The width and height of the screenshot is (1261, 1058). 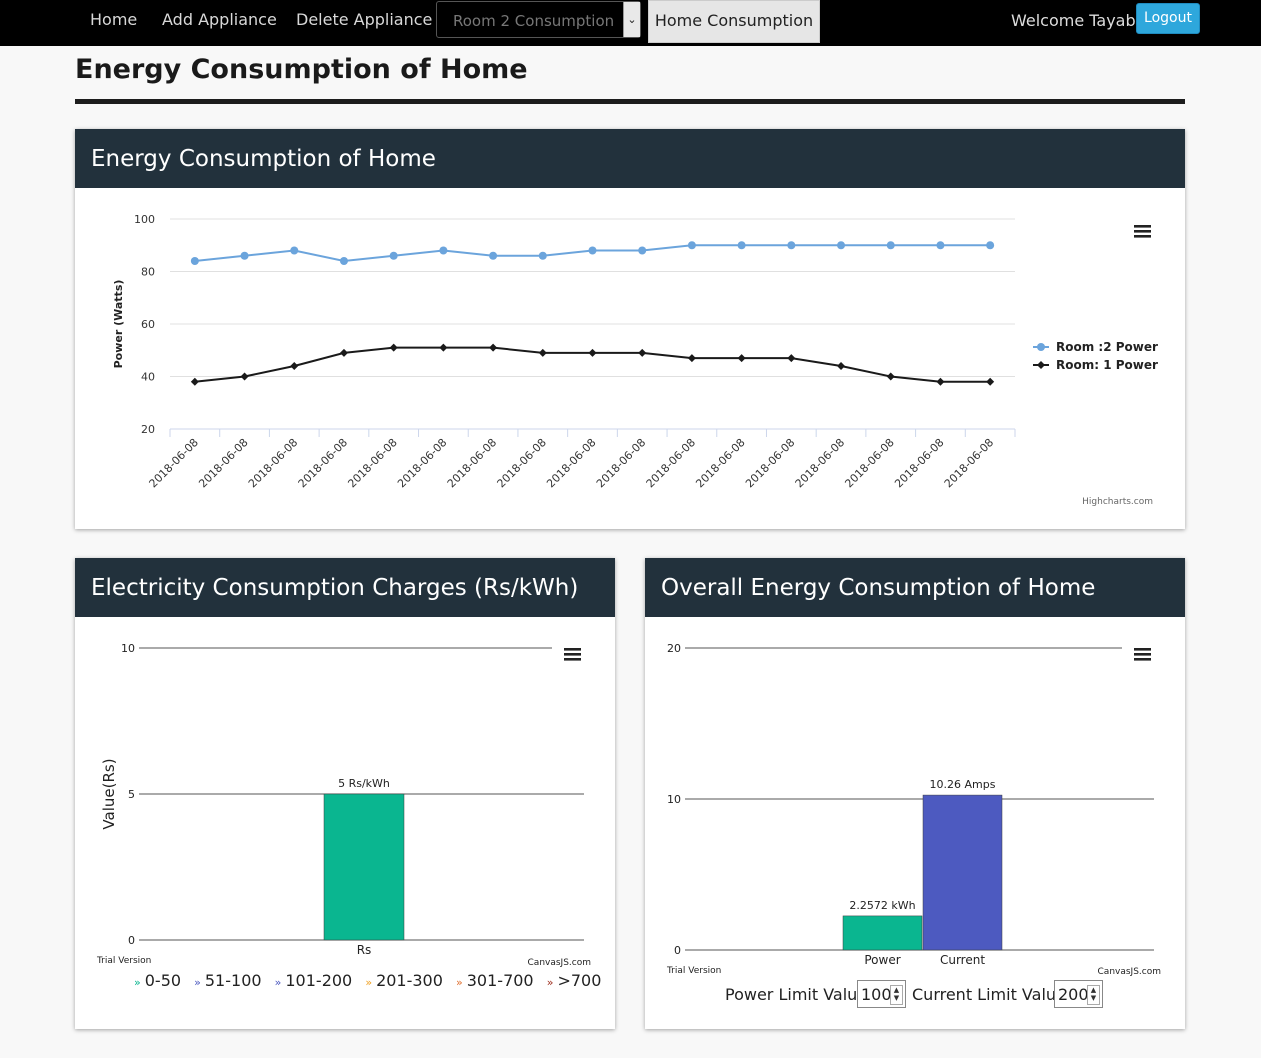 I want to click on room-select-value: Room 2 Consumption, so click(x=534, y=21).